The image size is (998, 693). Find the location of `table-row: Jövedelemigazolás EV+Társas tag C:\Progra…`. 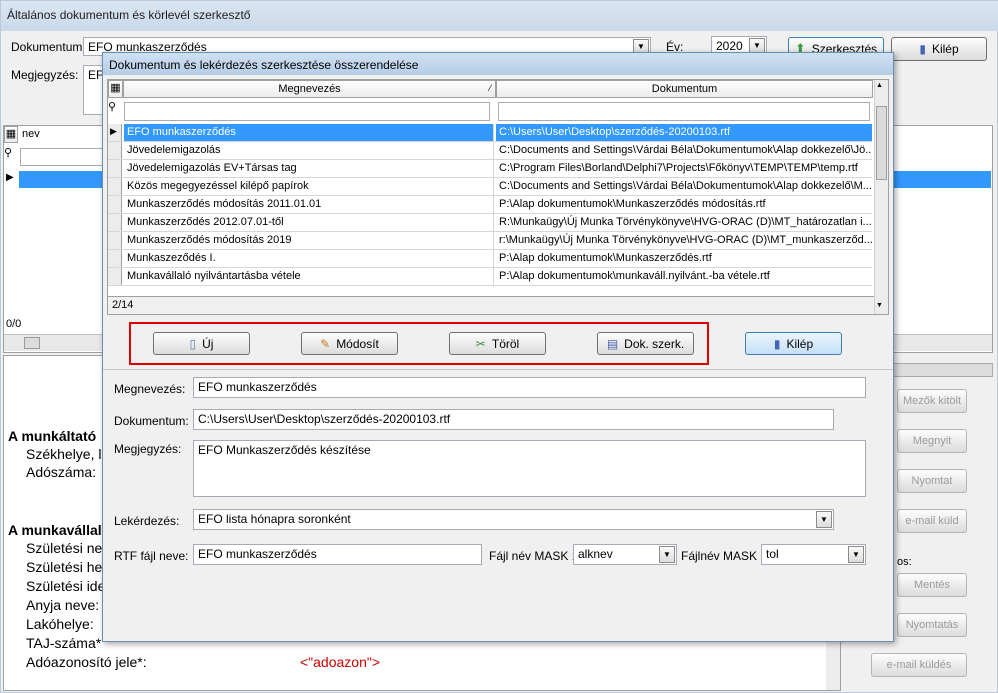

table-row: Jövedelemigazolás EV+Társas tag C:\Progra… is located at coordinates (490, 169).